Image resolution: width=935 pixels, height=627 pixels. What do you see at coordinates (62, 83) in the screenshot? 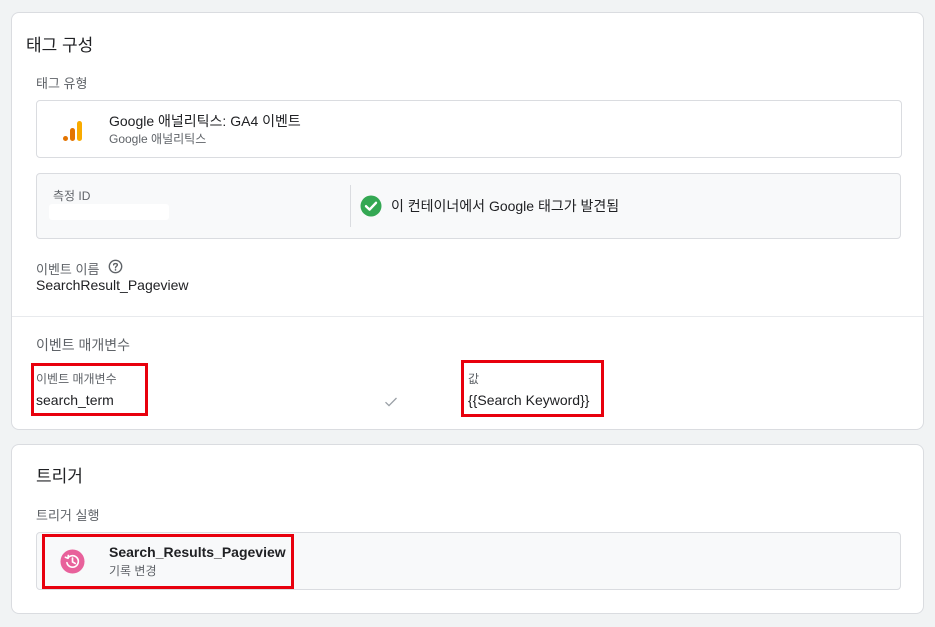
I see `tag-type-label: 태그 유형` at bounding box center [62, 83].